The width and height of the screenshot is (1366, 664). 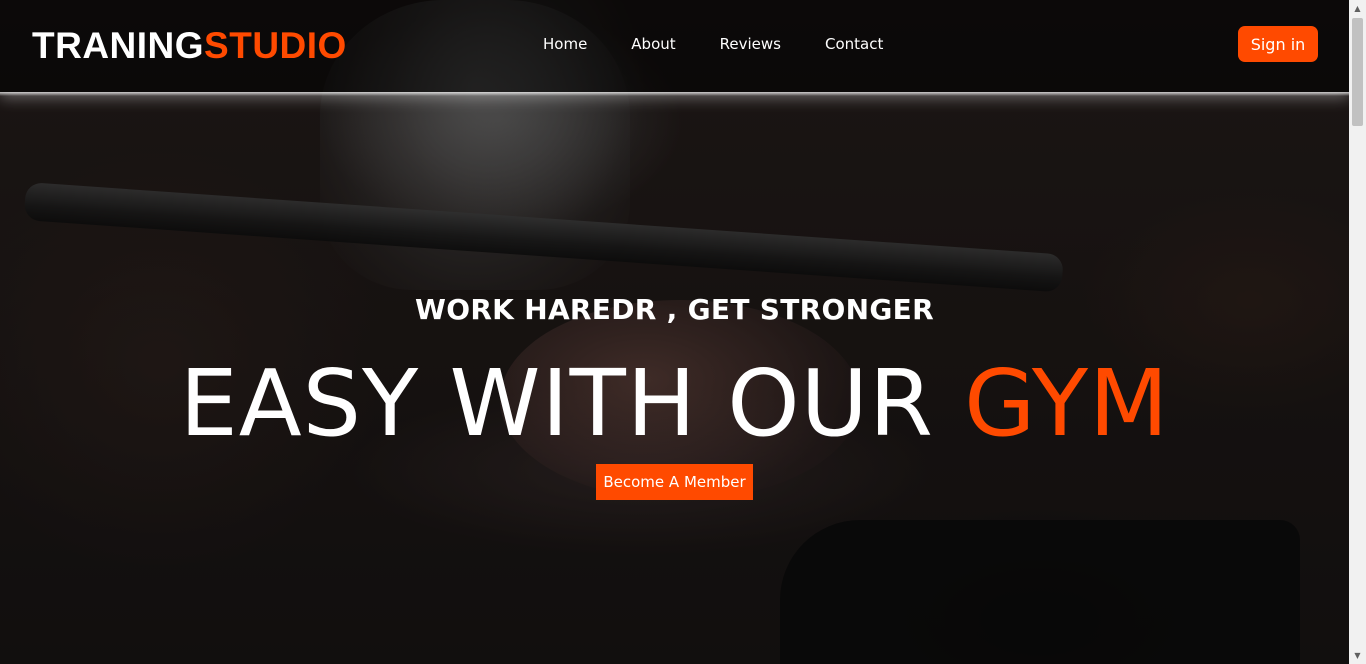 I want to click on headline-main-text: EASY WITH OUR, so click(x=572, y=403).